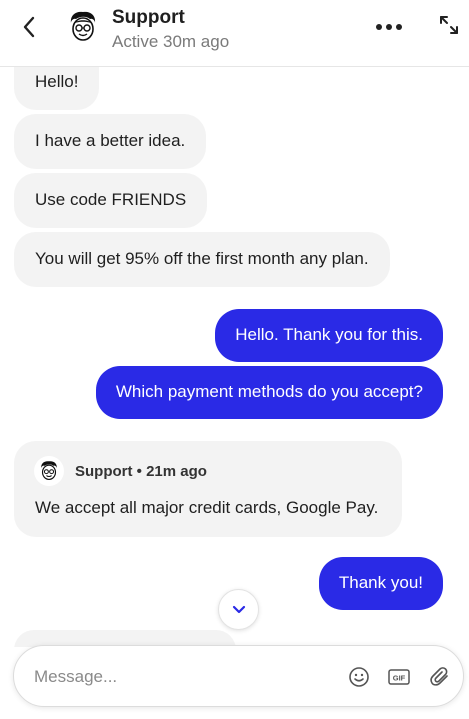 This screenshot has width=469, height=719. Describe the element at coordinates (111, 200) in the screenshot. I see `incoming-message: Use code FRIENDS` at that location.